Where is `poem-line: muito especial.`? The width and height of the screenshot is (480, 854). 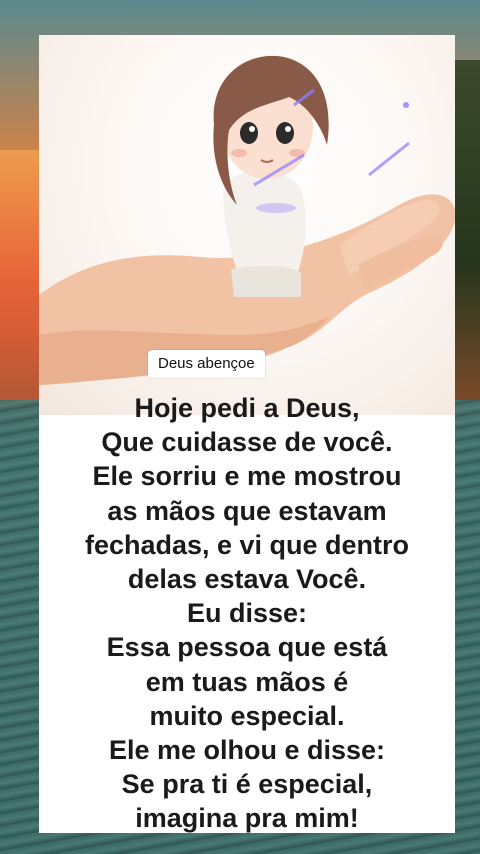 poem-line: muito especial. is located at coordinates (247, 715).